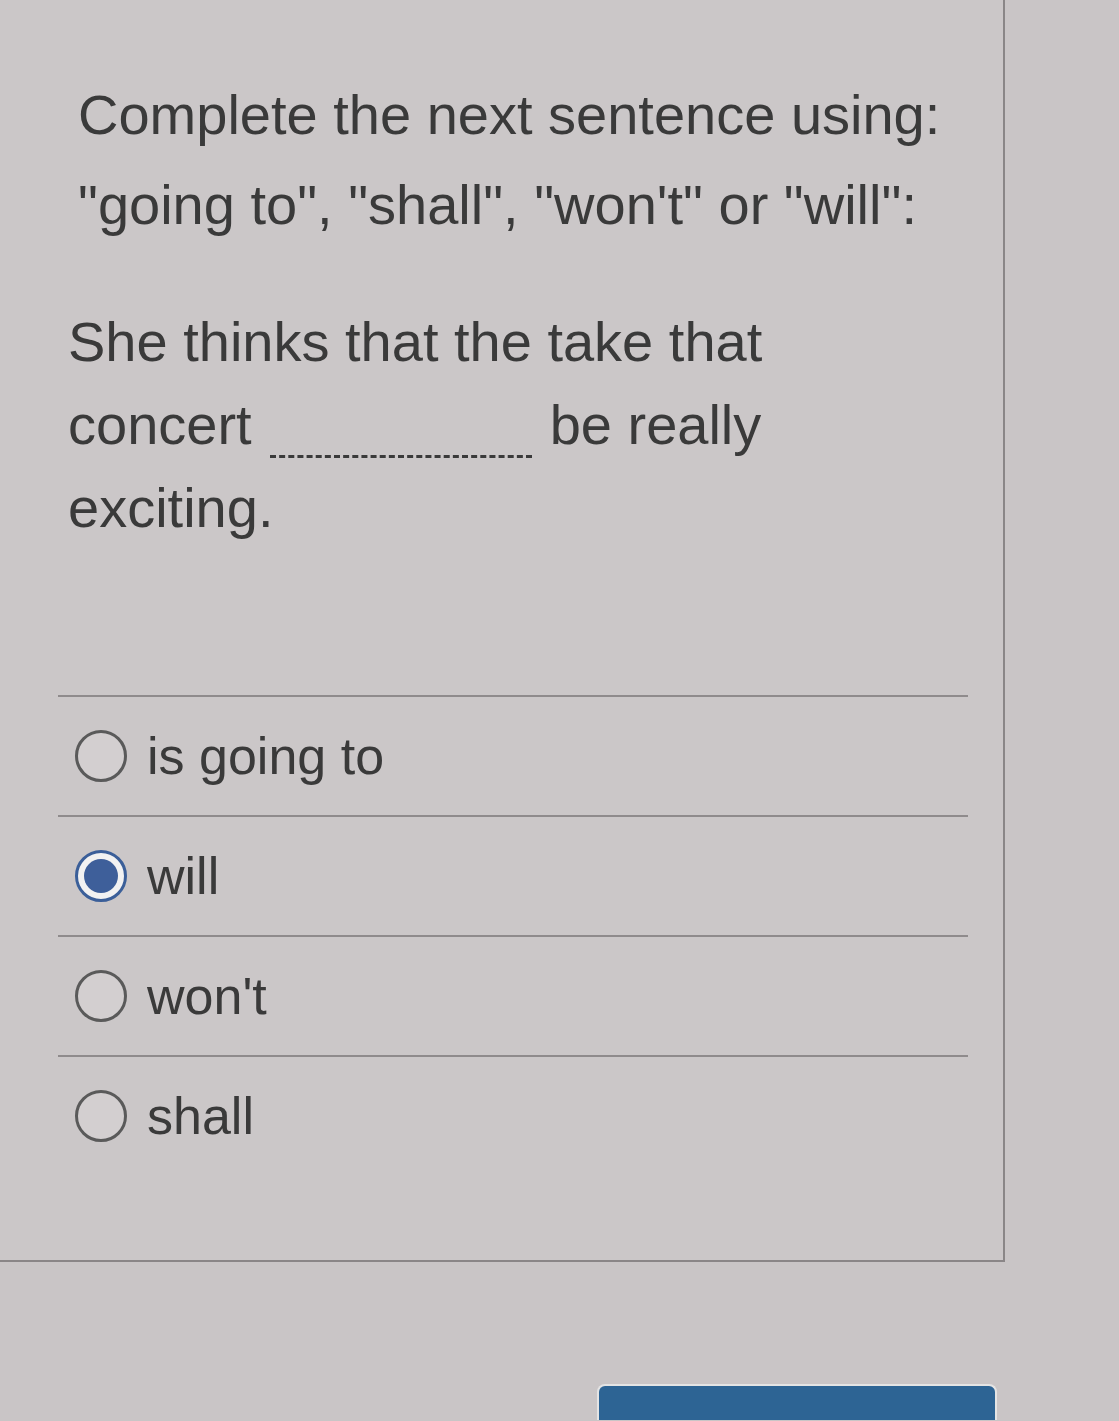 This screenshot has width=1119, height=1421. I want to click on question-text: be really, so click(655, 425).